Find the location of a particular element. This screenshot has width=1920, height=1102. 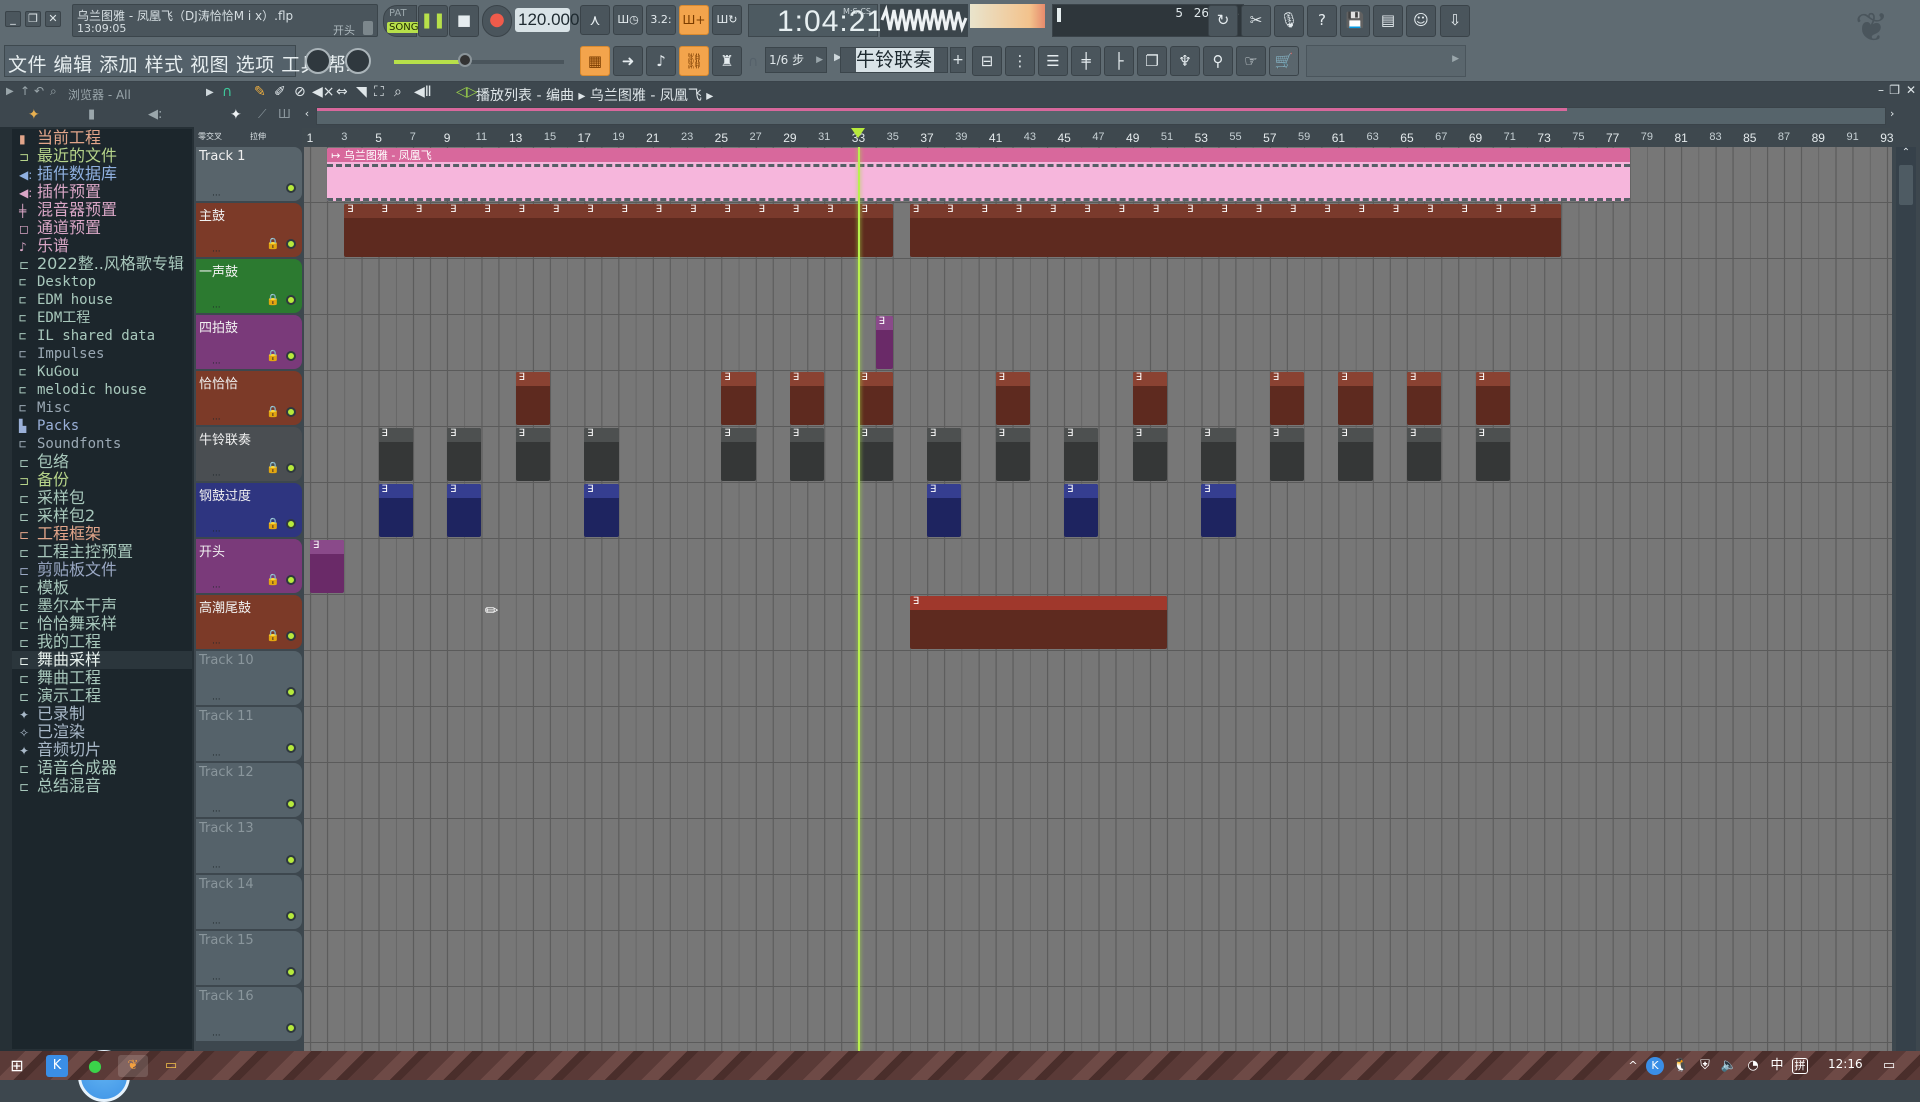

edison-button: ✂ is located at coordinates (1256, 21).